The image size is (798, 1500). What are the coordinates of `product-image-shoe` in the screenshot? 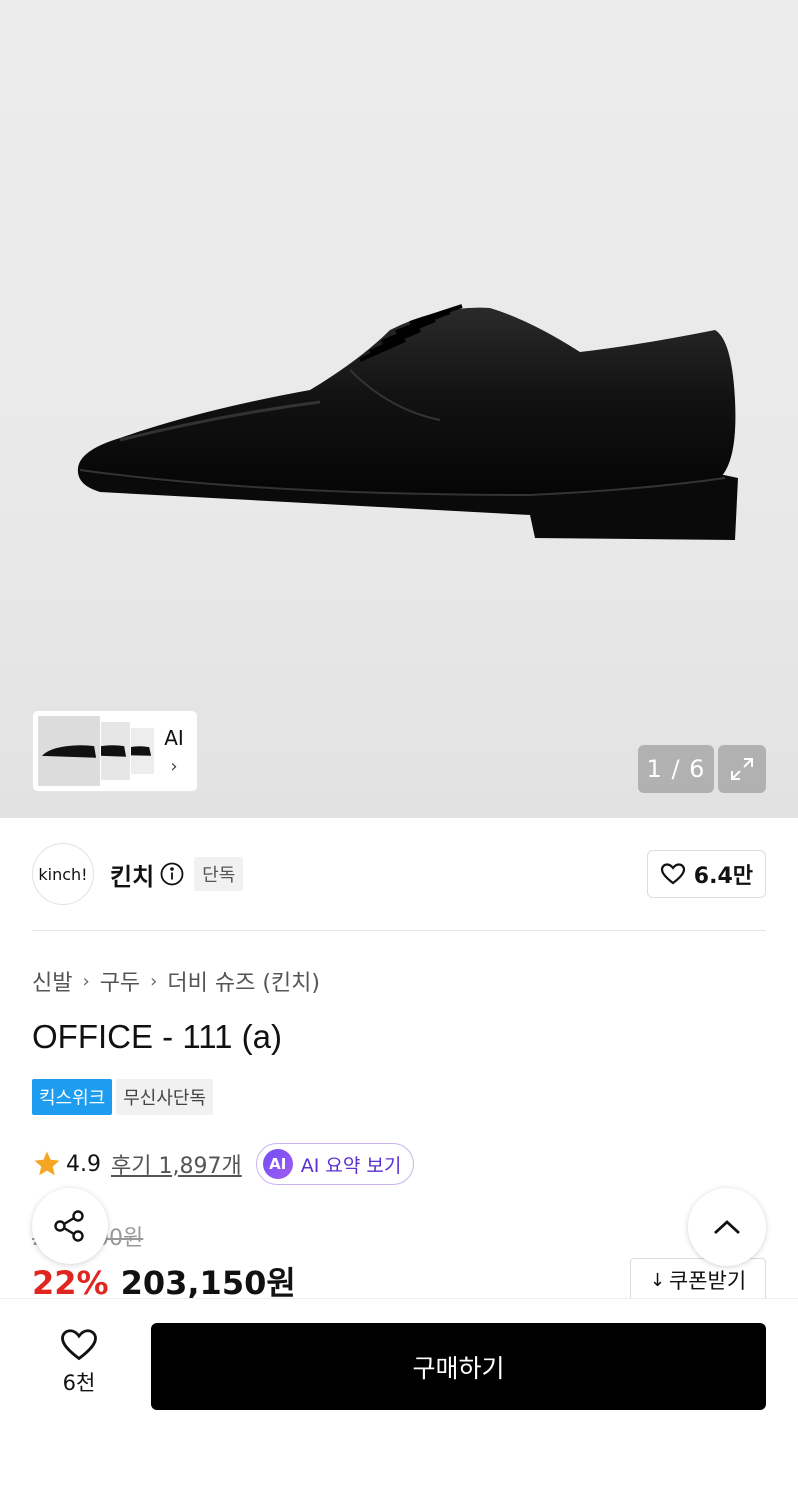 It's located at (408, 422).